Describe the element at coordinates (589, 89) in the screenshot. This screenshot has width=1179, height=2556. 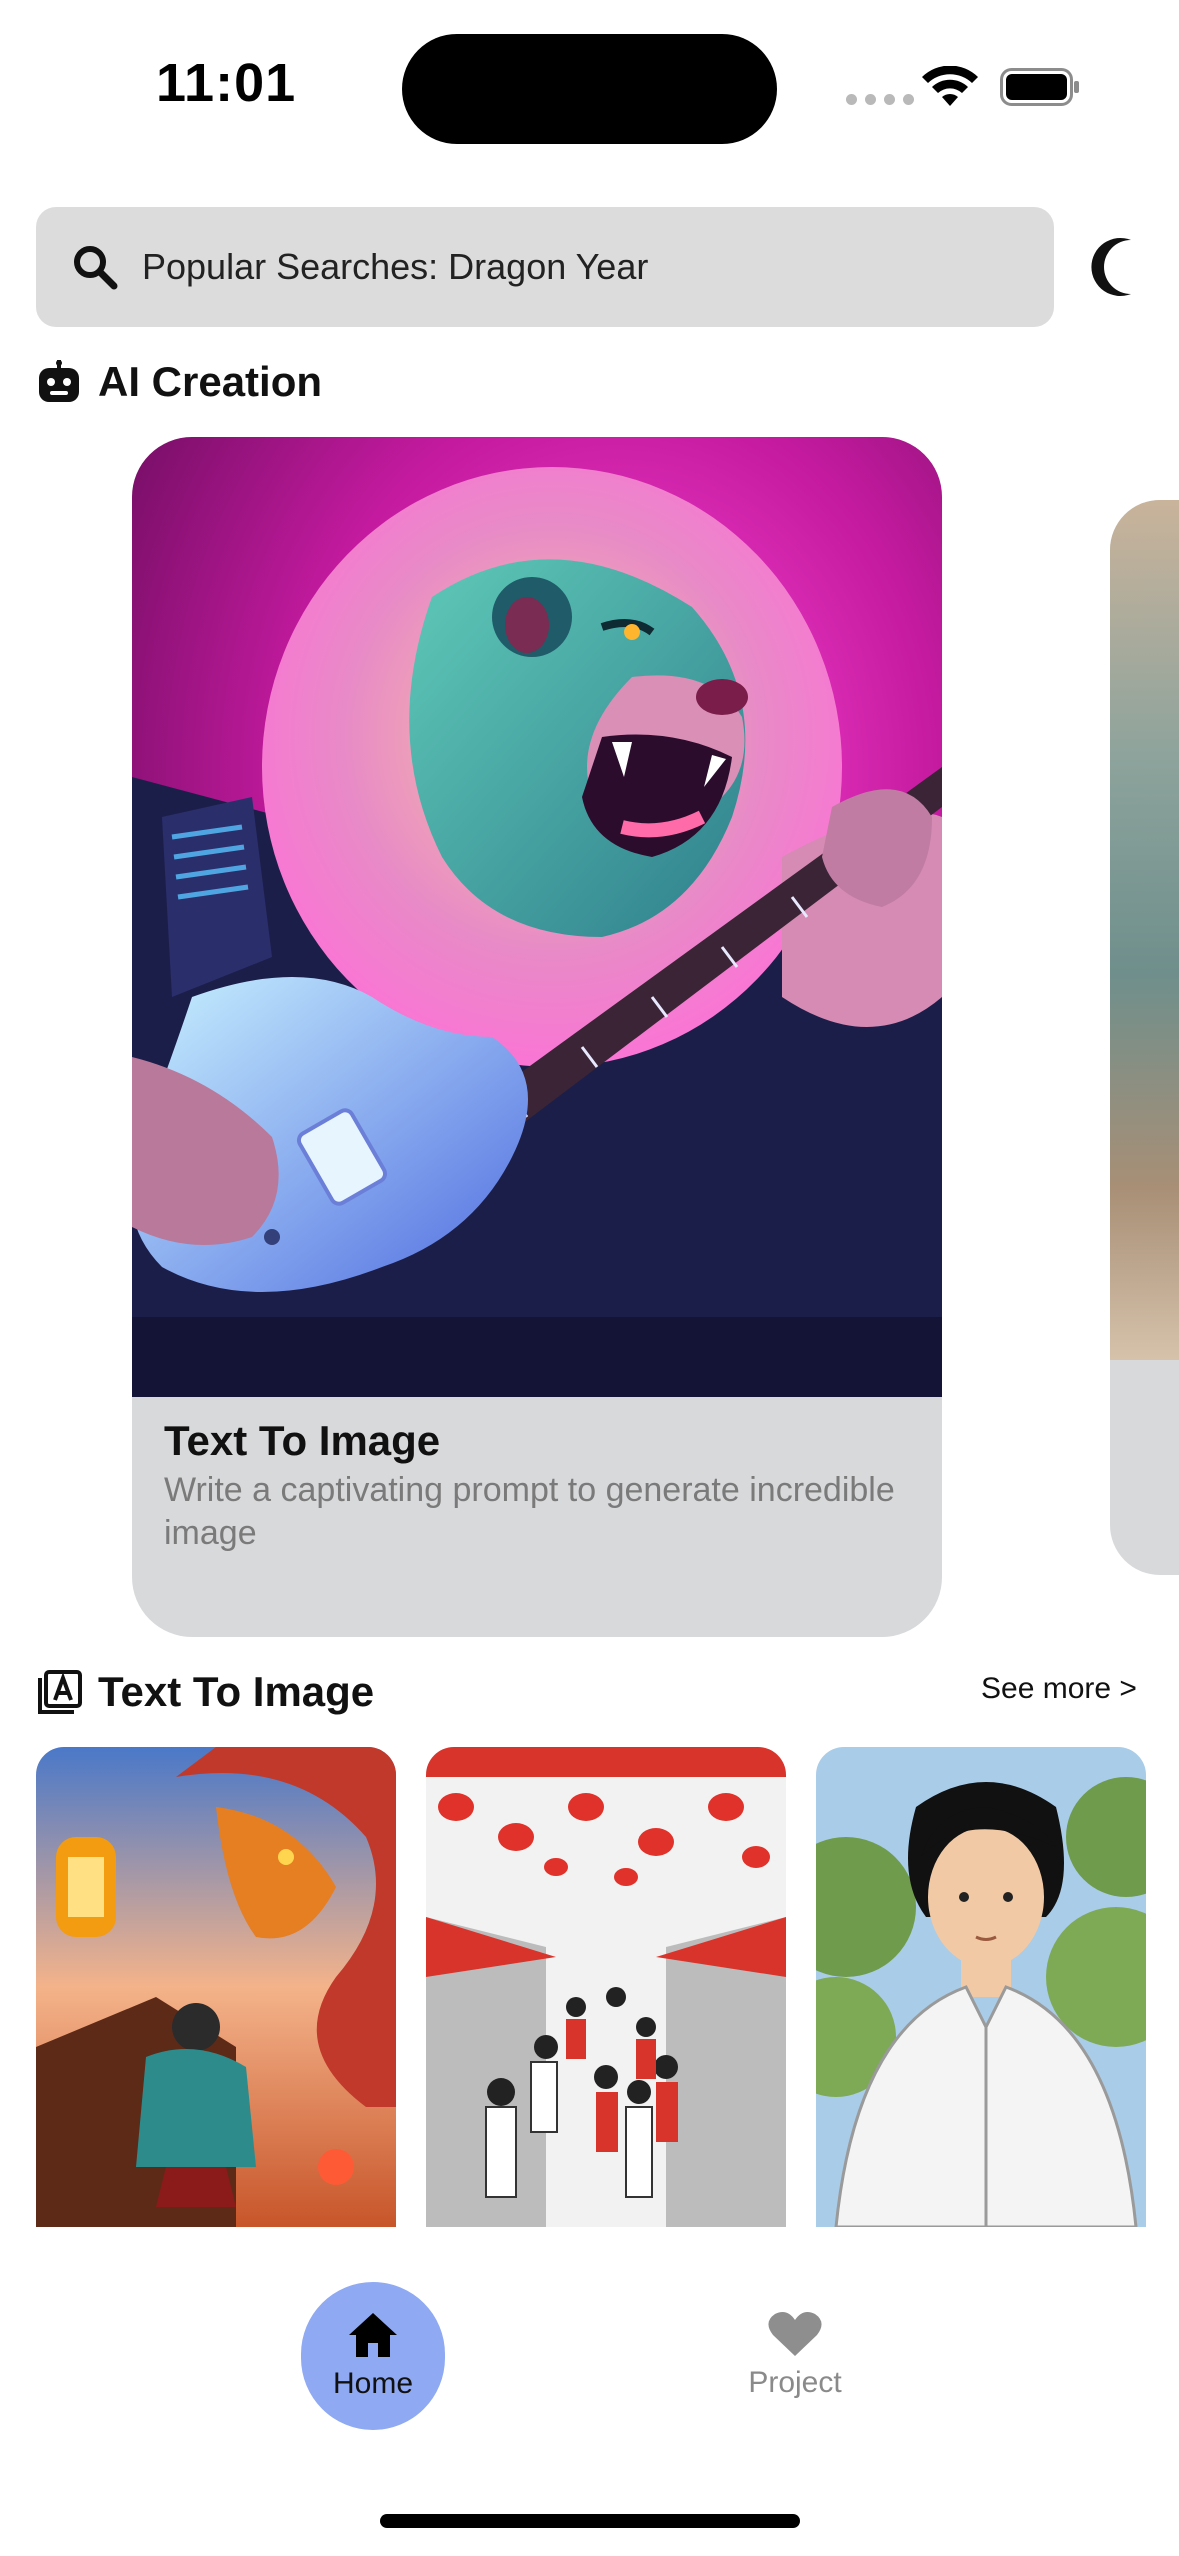
I see `dynamic-island` at that location.